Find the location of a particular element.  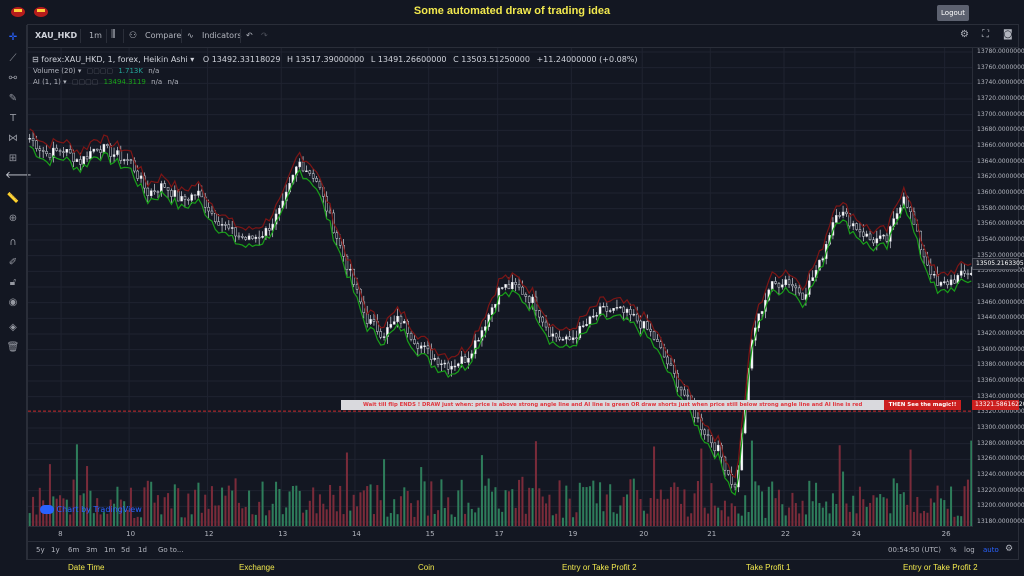

redo-icon: ↷ is located at coordinates (264, 35).